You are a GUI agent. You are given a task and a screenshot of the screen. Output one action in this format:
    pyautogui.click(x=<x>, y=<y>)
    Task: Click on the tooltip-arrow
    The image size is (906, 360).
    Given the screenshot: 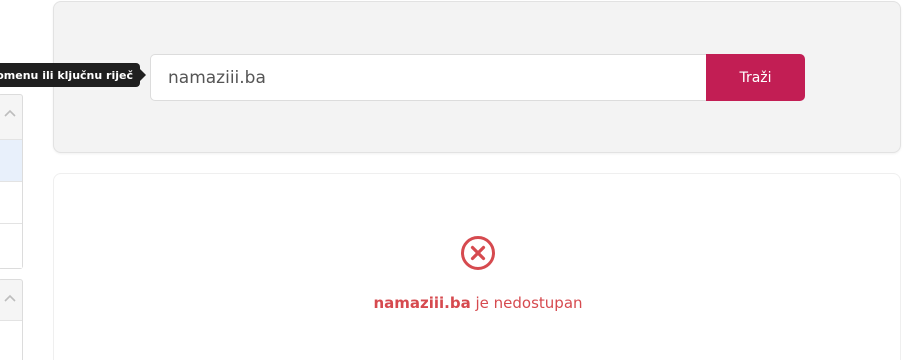 What is the action you would take?
    pyautogui.click(x=143, y=75)
    